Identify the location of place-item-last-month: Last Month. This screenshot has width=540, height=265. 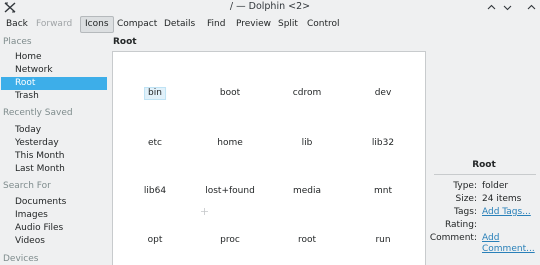
(54, 169).